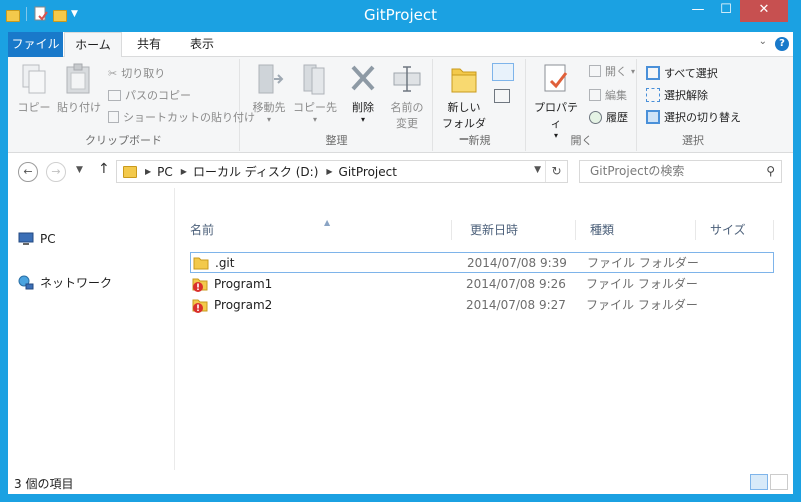 The image size is (801, 502). Describe the element at coordinates (363, 93) in the screenshot. I see `delete-button: 削除 ▾` at that location.